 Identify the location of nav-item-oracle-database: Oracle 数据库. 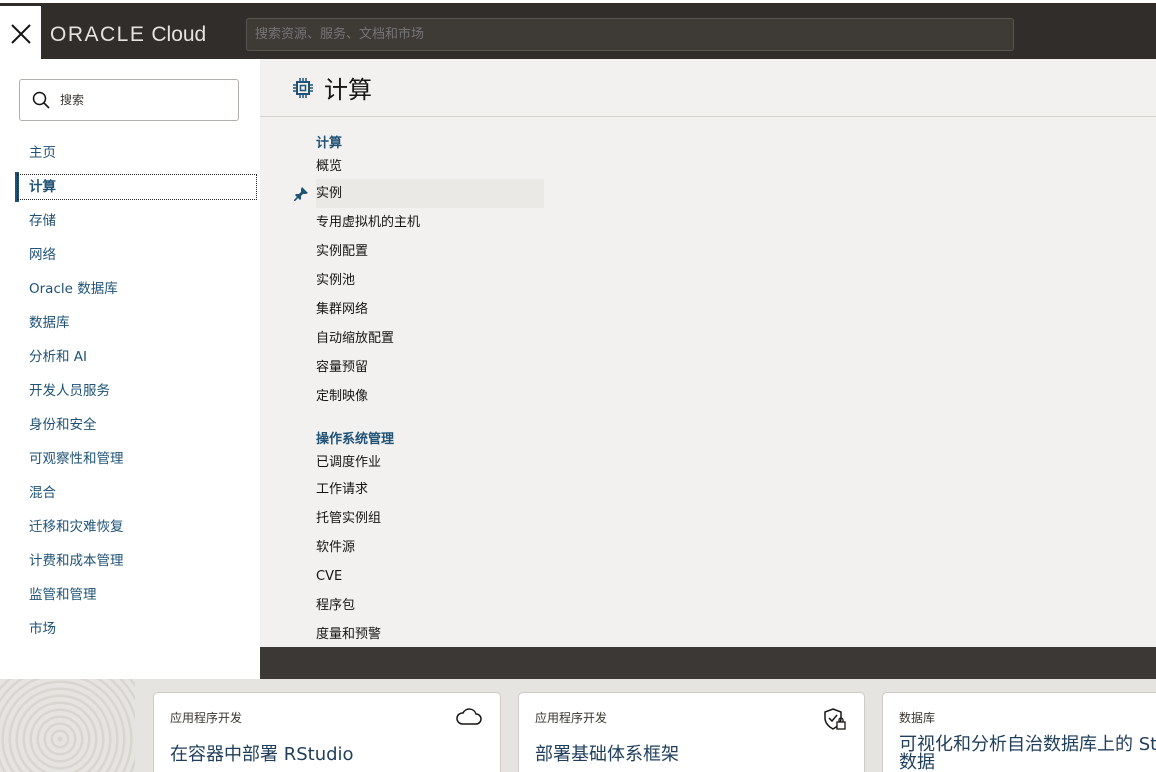
(137, 289).